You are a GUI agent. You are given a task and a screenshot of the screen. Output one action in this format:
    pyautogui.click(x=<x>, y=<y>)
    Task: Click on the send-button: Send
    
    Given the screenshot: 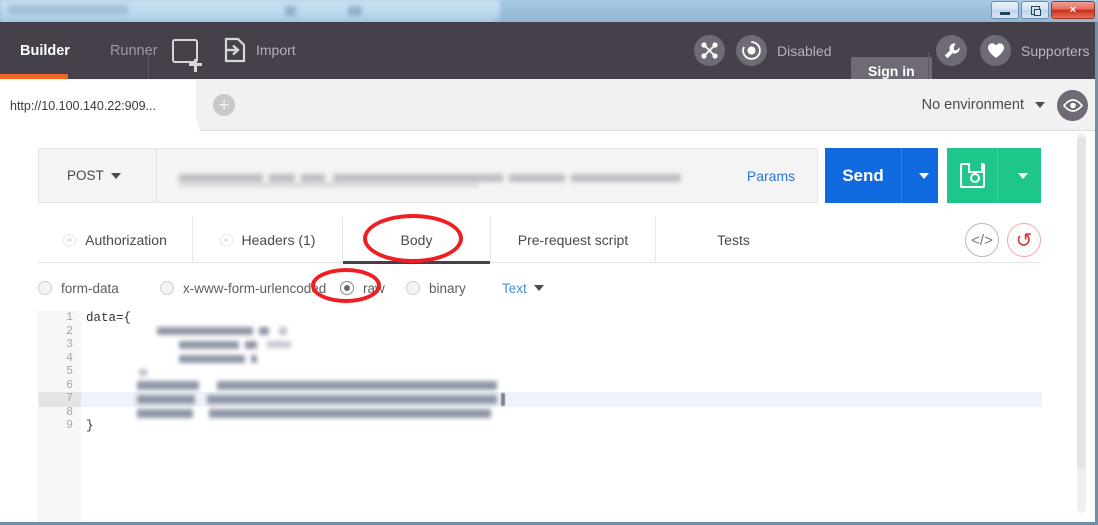 What is the action you would take?
    pyautogui.click(x=863, y=175)
    